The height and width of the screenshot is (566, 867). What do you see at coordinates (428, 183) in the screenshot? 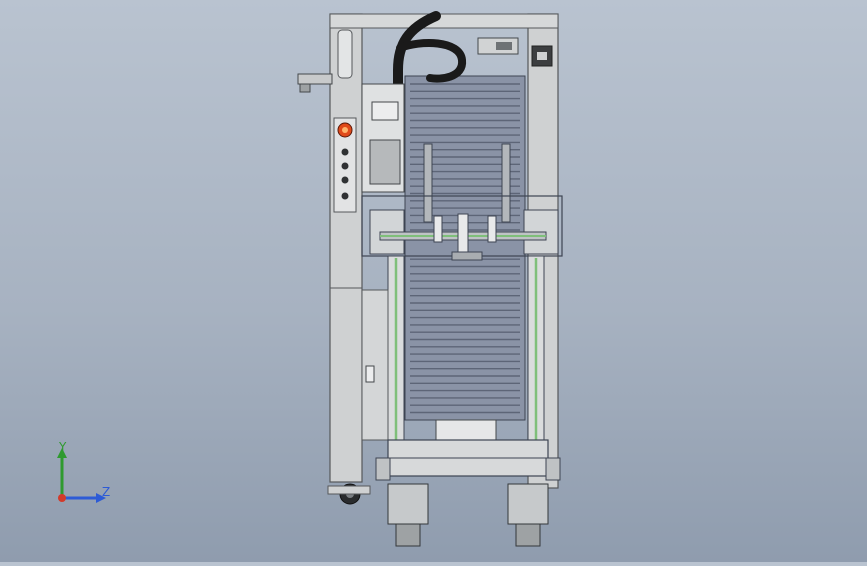
I see `guide-rod-left` at bounding box center [428, 183].